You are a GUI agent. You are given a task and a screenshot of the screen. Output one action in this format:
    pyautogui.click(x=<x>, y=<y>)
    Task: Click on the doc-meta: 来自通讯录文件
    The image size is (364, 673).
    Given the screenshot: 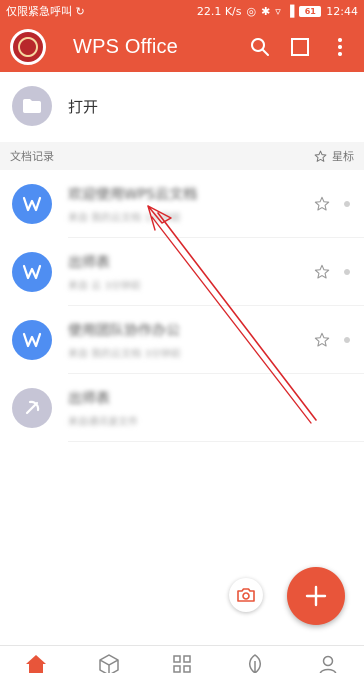 What is the action you would take?
    pyautogui.click(x=103, y=422)
    